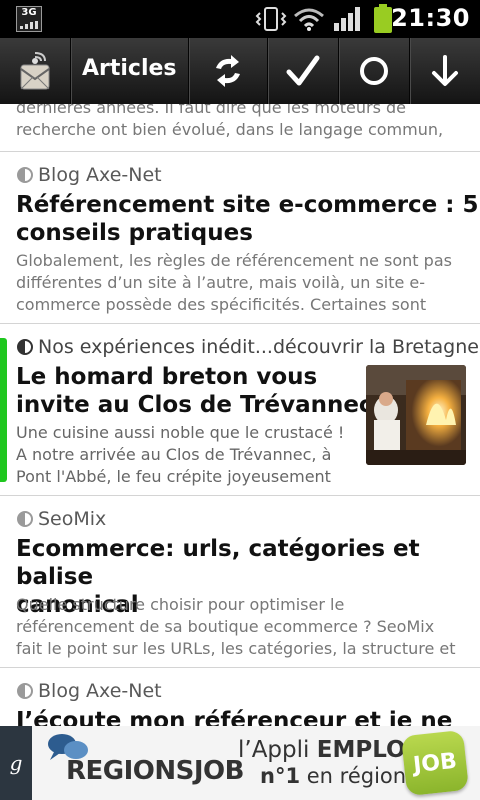 This screenshot has height=800, width=480. What do you see at coordinates (333, 776) in the screenshot?
I see `ad-subline: n°1 en région` at bounding box center [333, 776].